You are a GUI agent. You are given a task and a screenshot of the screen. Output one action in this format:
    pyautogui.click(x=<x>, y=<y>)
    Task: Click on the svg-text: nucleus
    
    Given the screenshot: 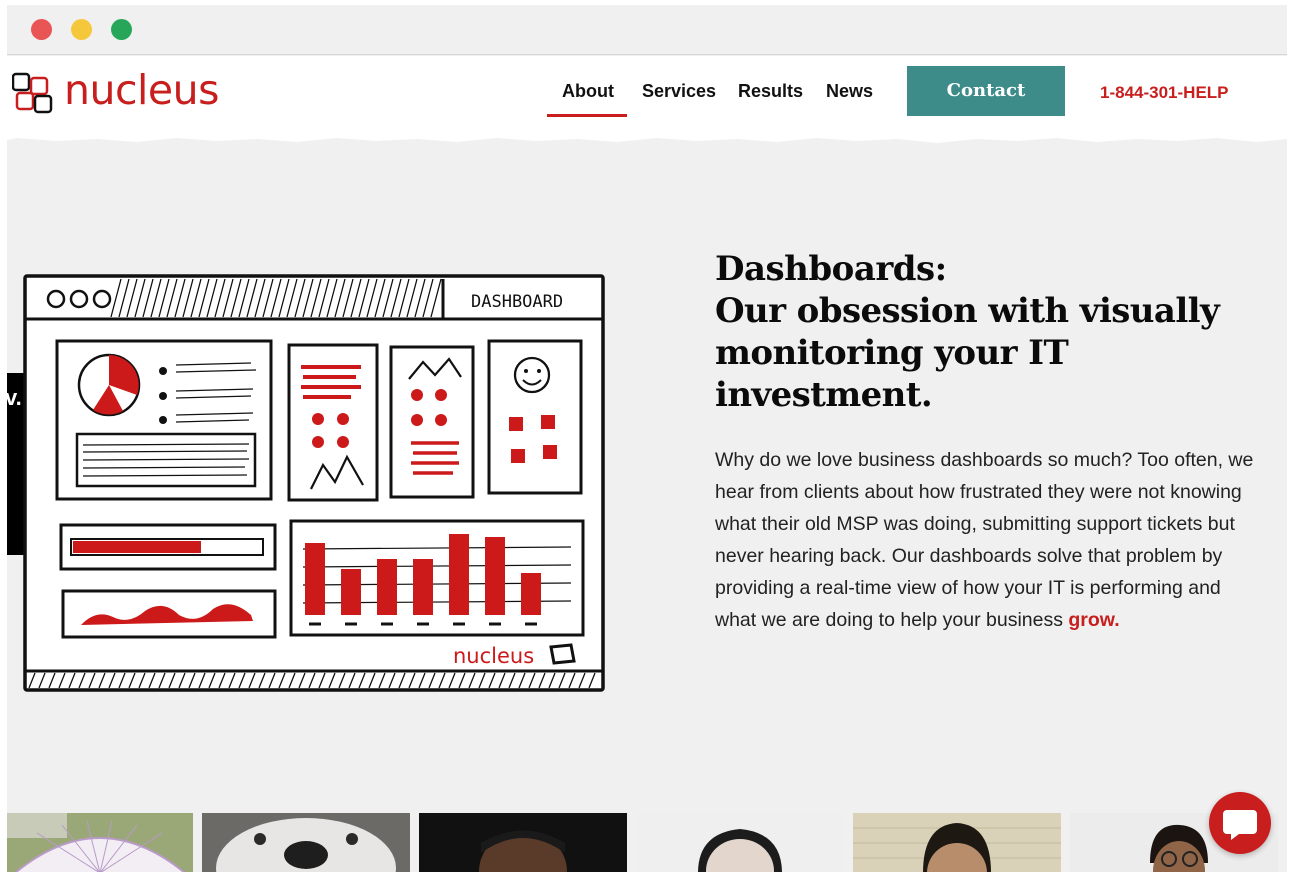 What is the action you would take?
    pyautogui.click(x=493, y=656)
    